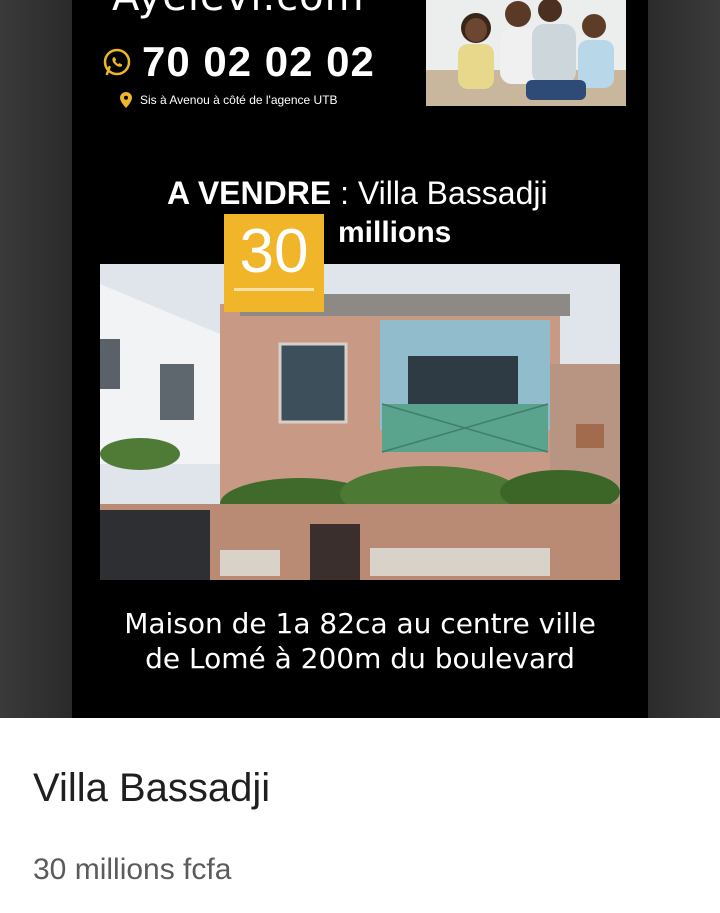 The height and width of the screenshot is (913, 720). What do you see at coordinates (452, 193) in the screenshot?
I see `sale-name: Villa Bassadji` at bounding box center [452, 193].